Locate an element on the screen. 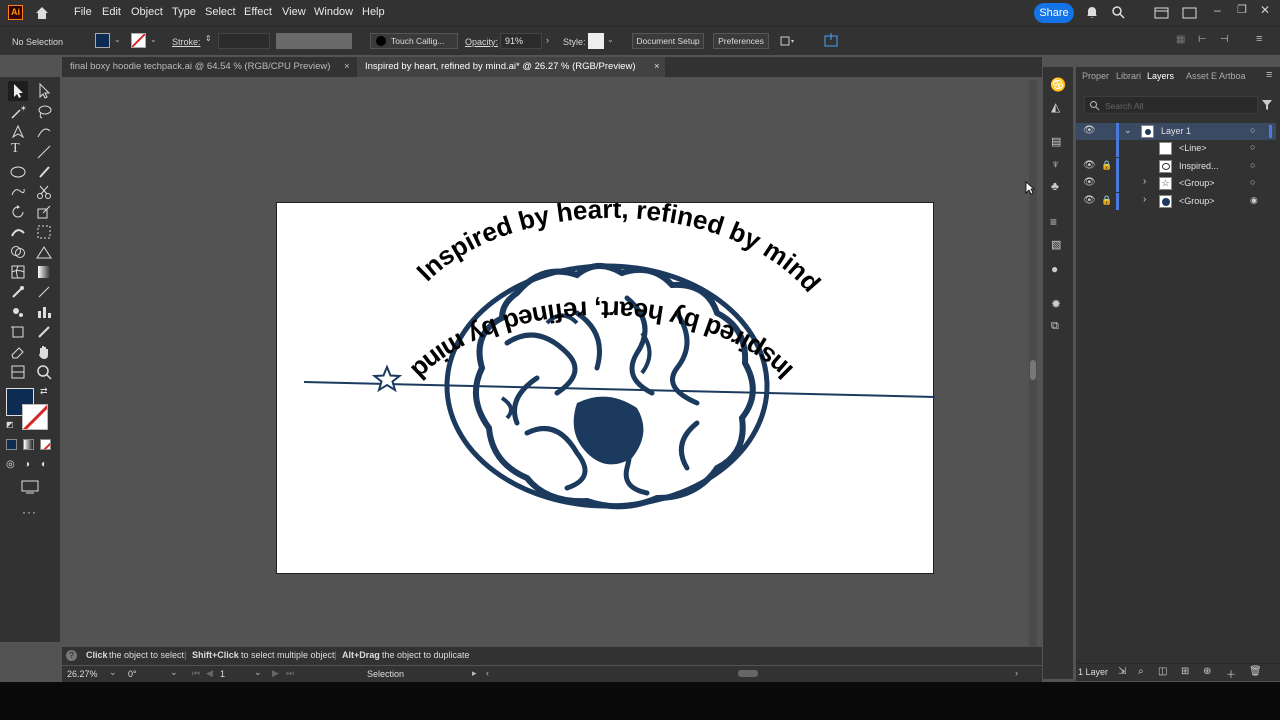  screen-mode-icon is located at coordinates (30, 487).